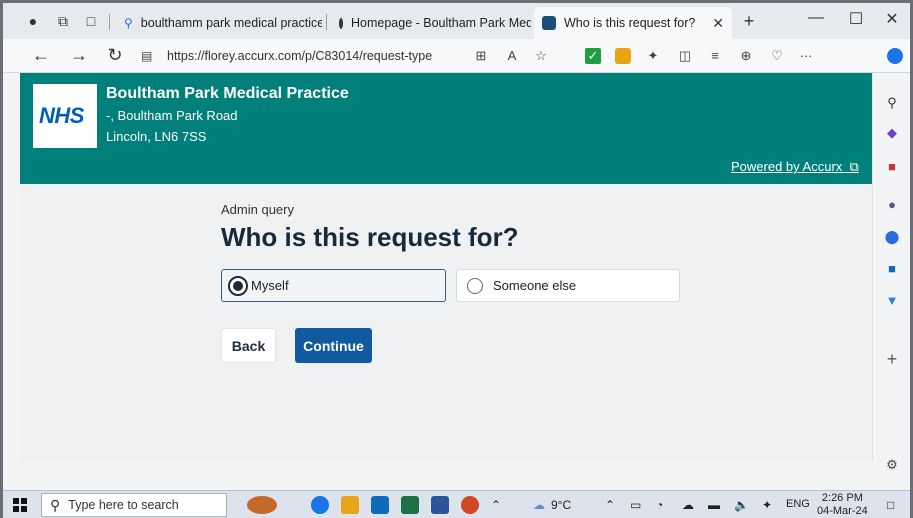 The height and width of the screenshot is (518, 913). What do you see at coordinates (41, 55) in the screenshot?
I see `back-arrow-icon: ←` at bounding box center [41, 55].